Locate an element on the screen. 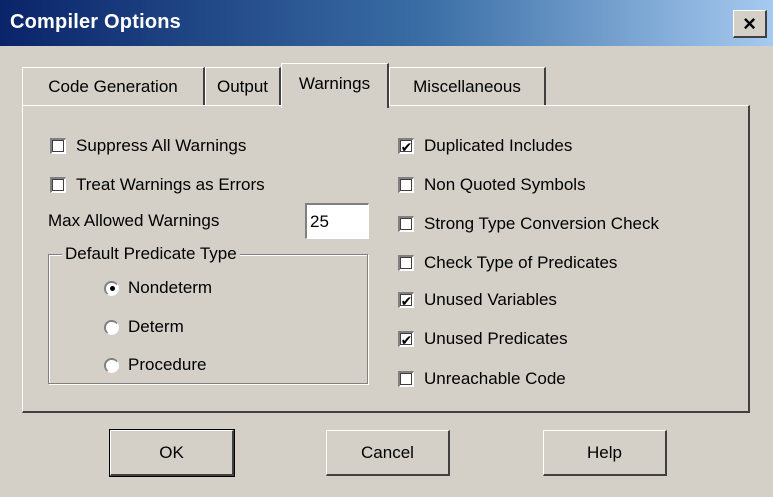  checkbox-label: Strong Type Conversion Check is located at coordinates (541, 223).